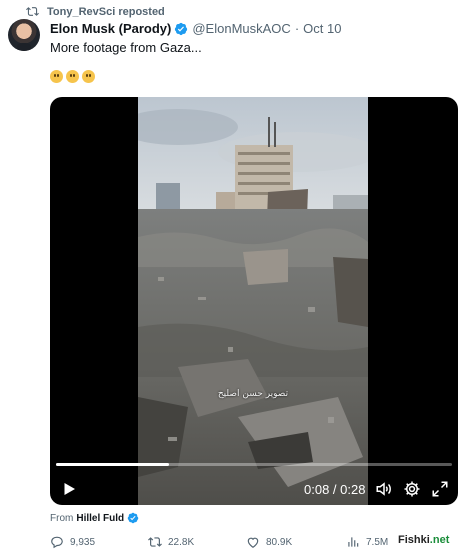  What do you see at coordinates (83, 542) in the screenshot?
I see `reply-count: 9,935` at bounding box center [83, 542].